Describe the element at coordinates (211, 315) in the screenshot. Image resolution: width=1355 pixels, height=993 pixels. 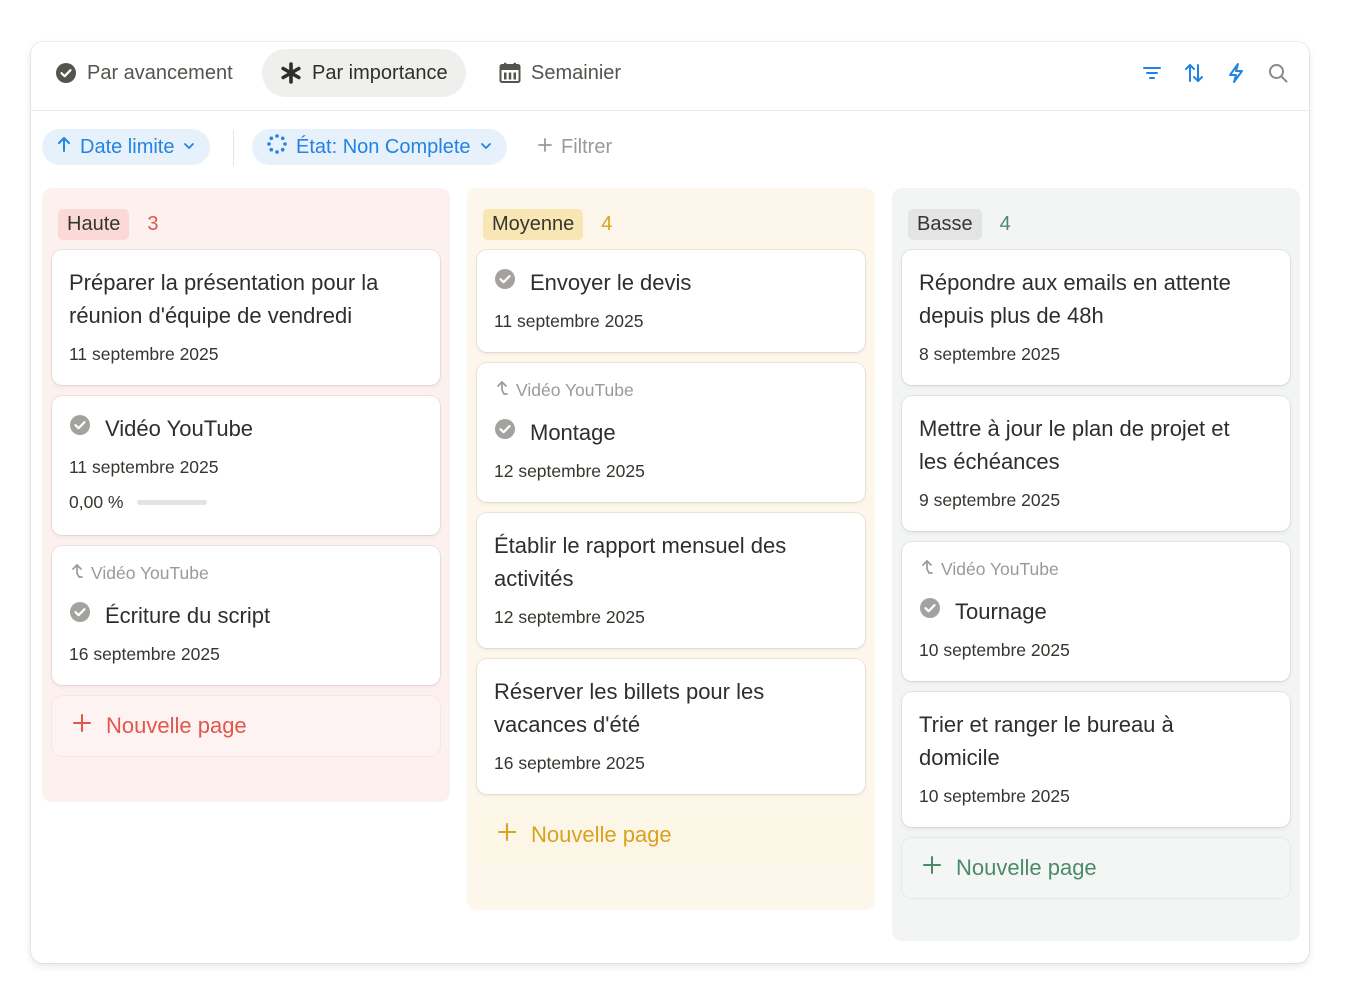
I see `card-title-line: réunion d'équipe de vendredi` at that location.